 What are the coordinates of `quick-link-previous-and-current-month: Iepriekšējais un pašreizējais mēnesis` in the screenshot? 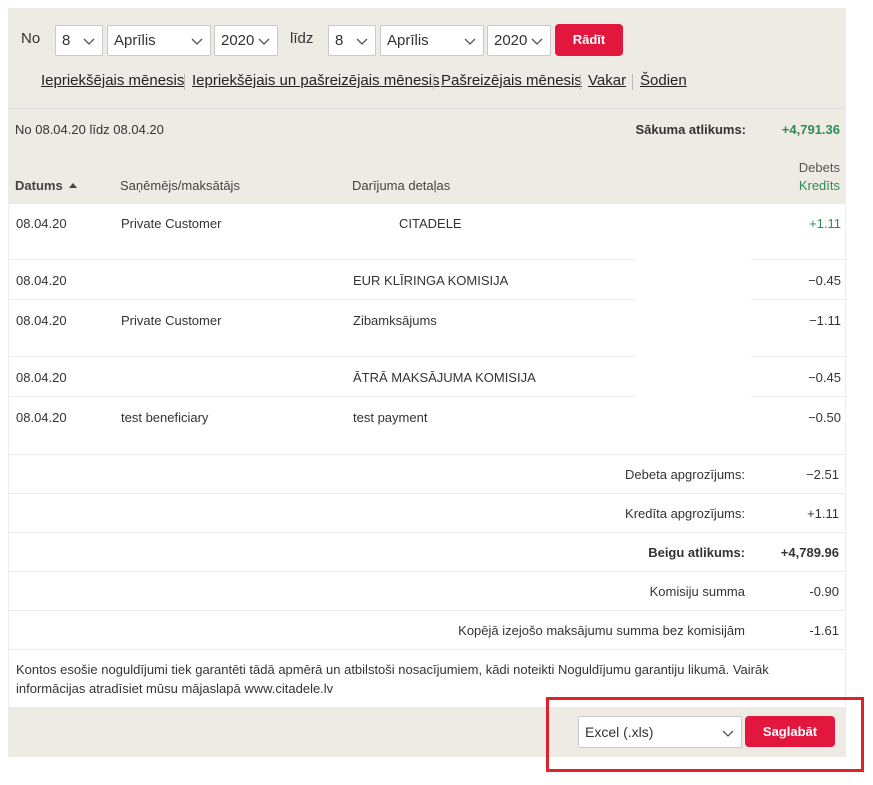 It's located at (316, 80).